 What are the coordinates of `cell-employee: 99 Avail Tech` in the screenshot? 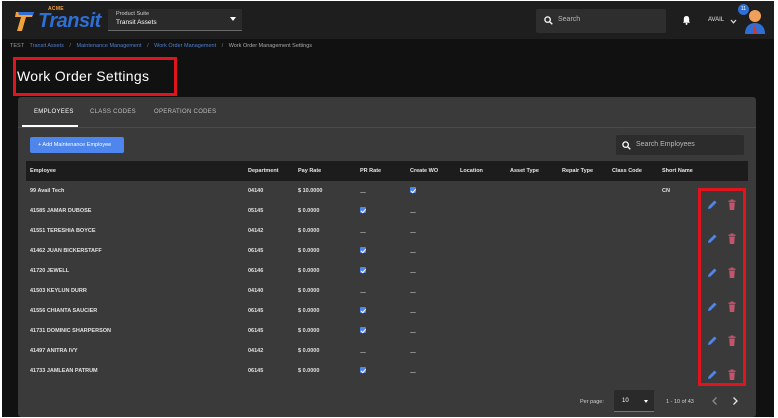 It's located at (47, 191).